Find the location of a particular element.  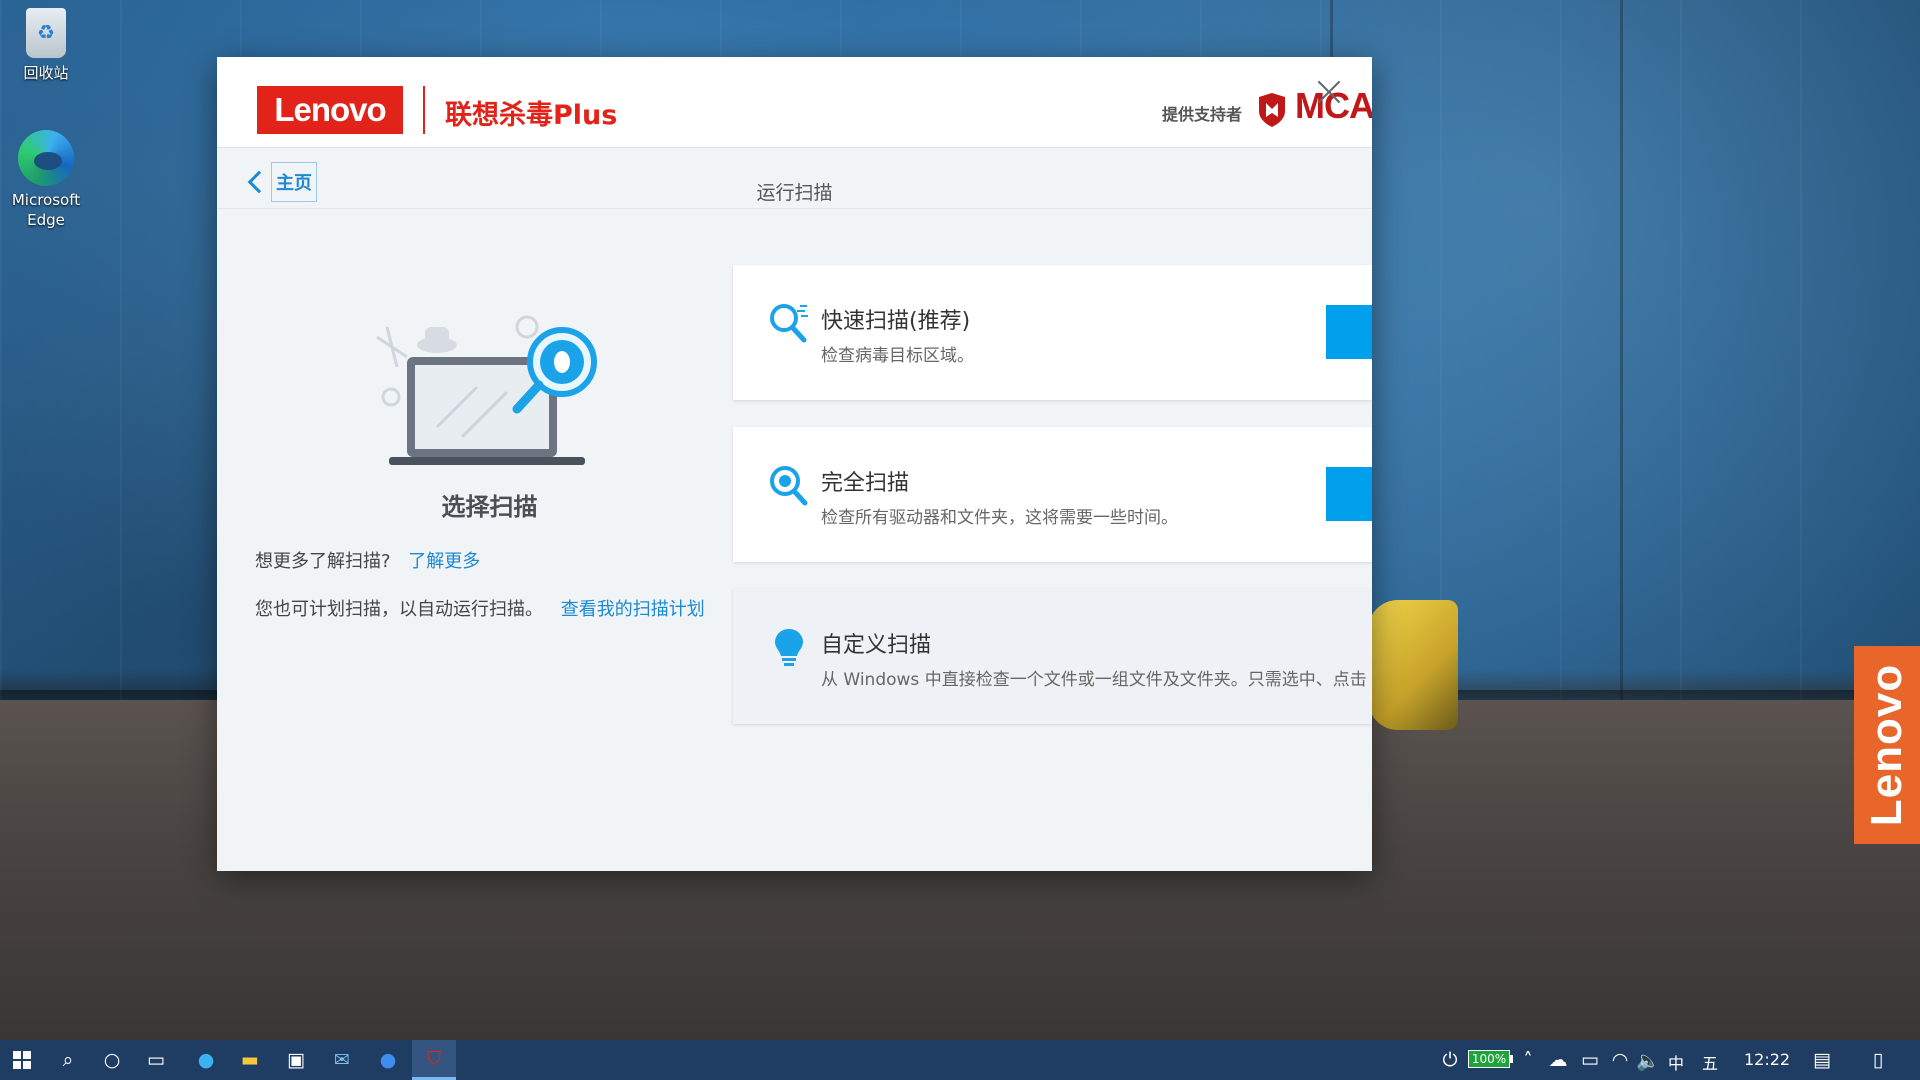

taskbar-edge: ● is located at coordinates (206, 1060).